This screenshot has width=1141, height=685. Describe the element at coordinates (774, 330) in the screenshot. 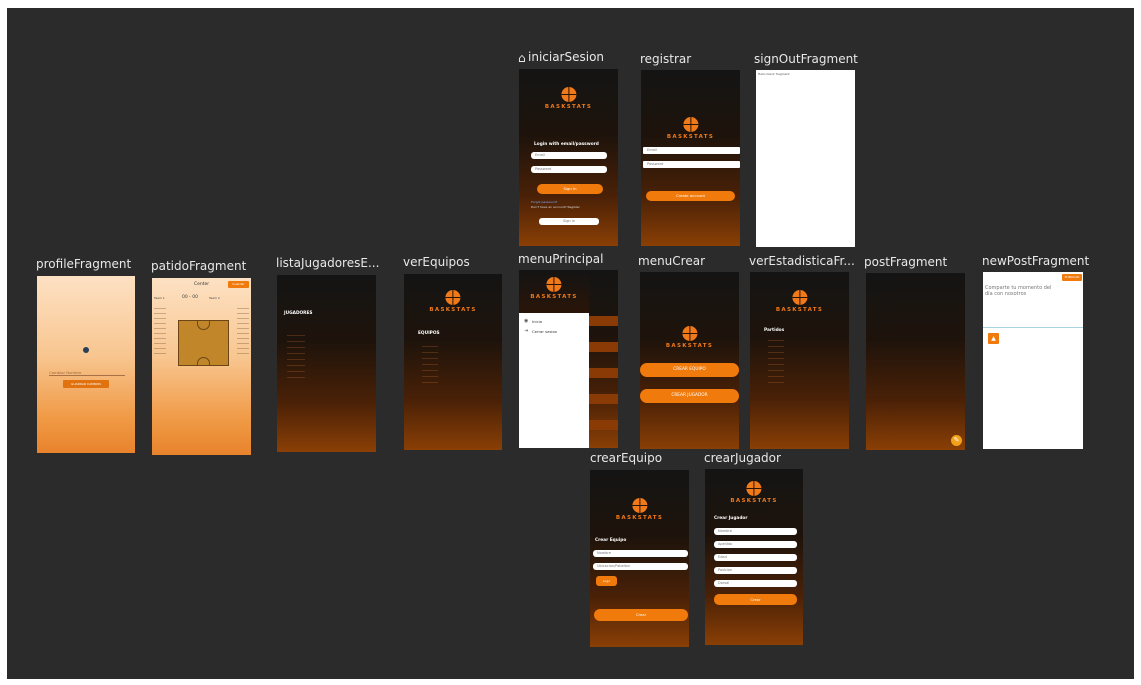

I see `matches-heading: Partidos` at that location.